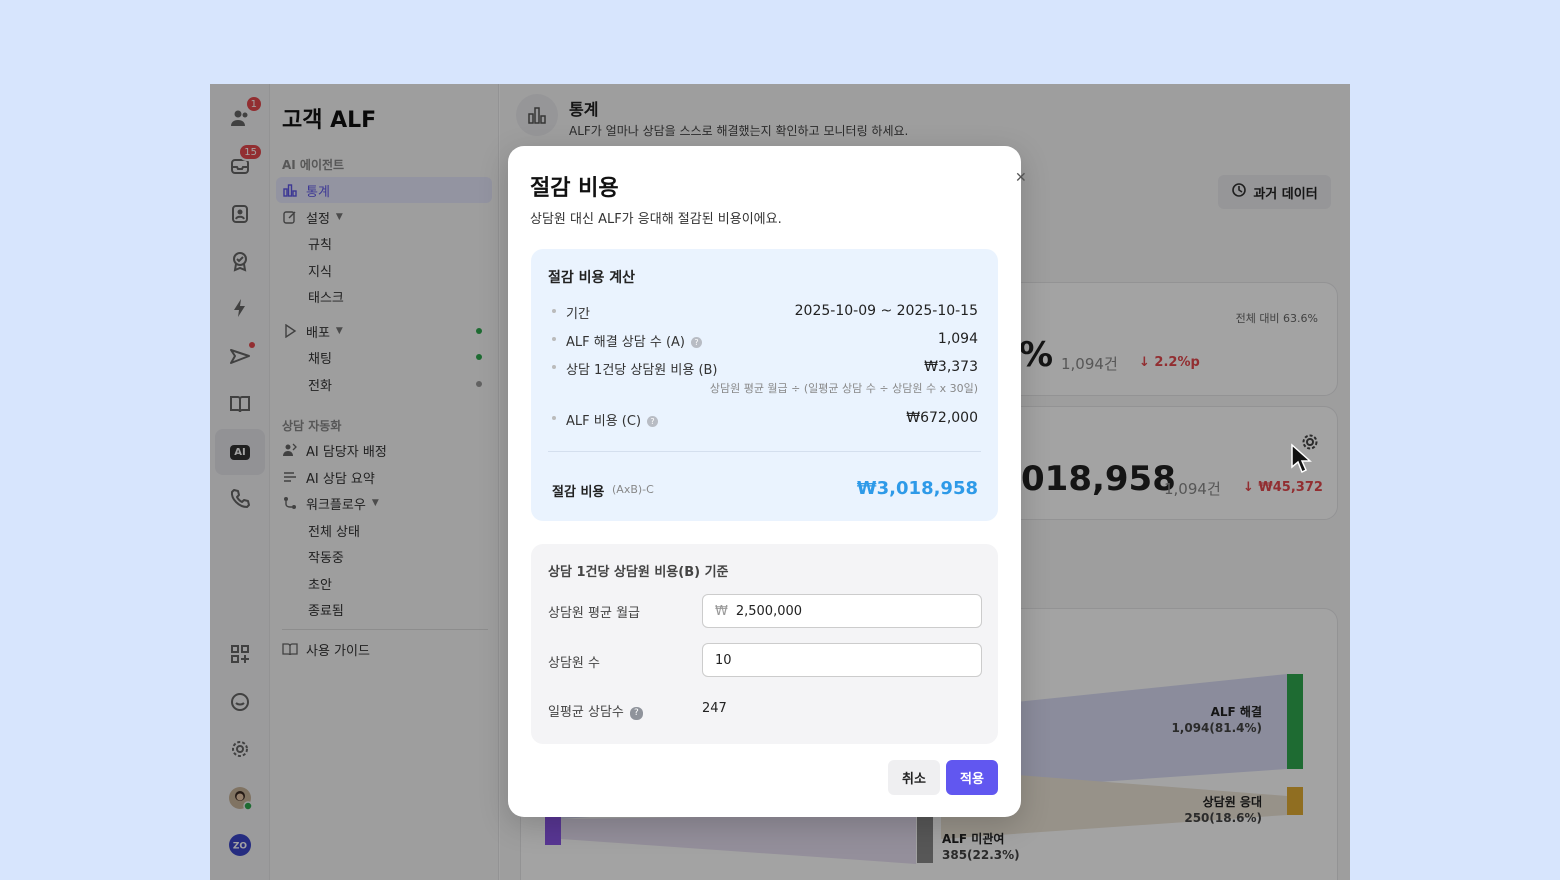  Describe the element at coordinates (764, 451) in the screenshot. I see `divider` at that location.